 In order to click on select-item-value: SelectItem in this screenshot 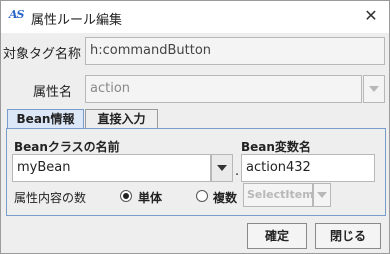, I will do `click(280, 194)`.